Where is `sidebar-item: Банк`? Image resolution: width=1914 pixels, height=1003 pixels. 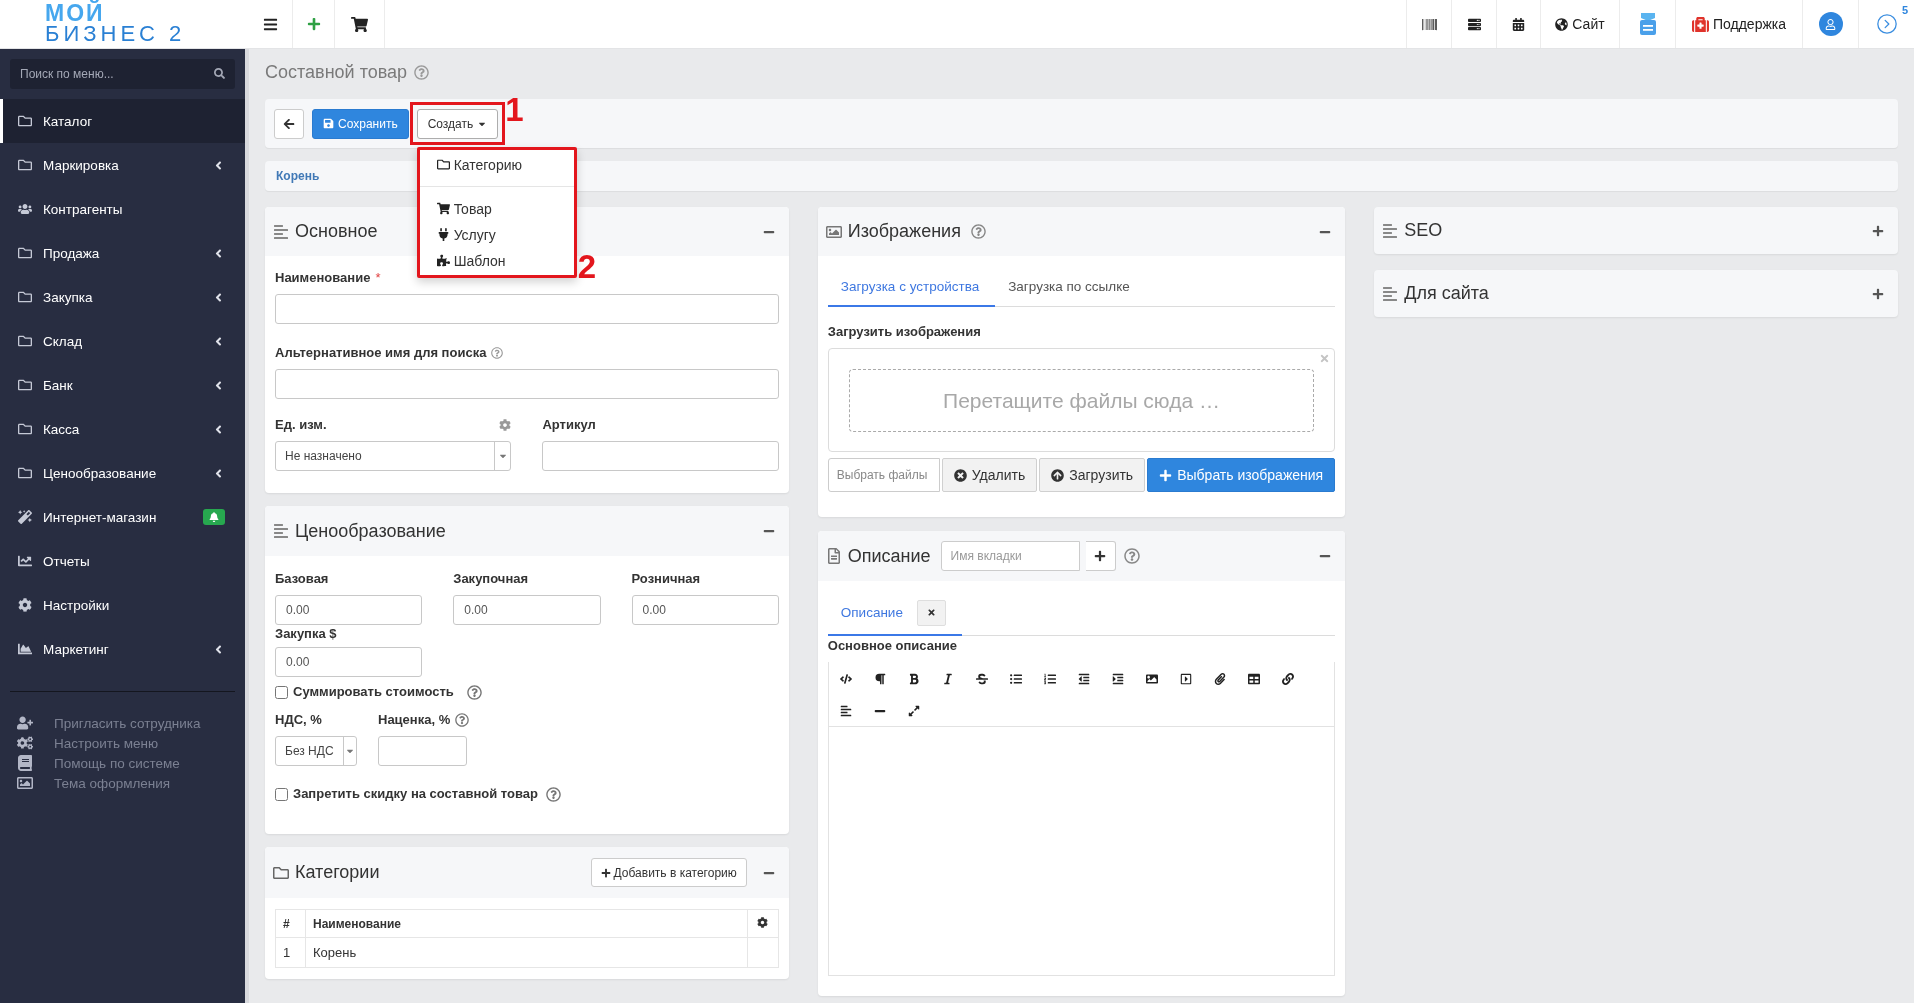 sidebar-item: Банк is located at coordinates (122, 385).